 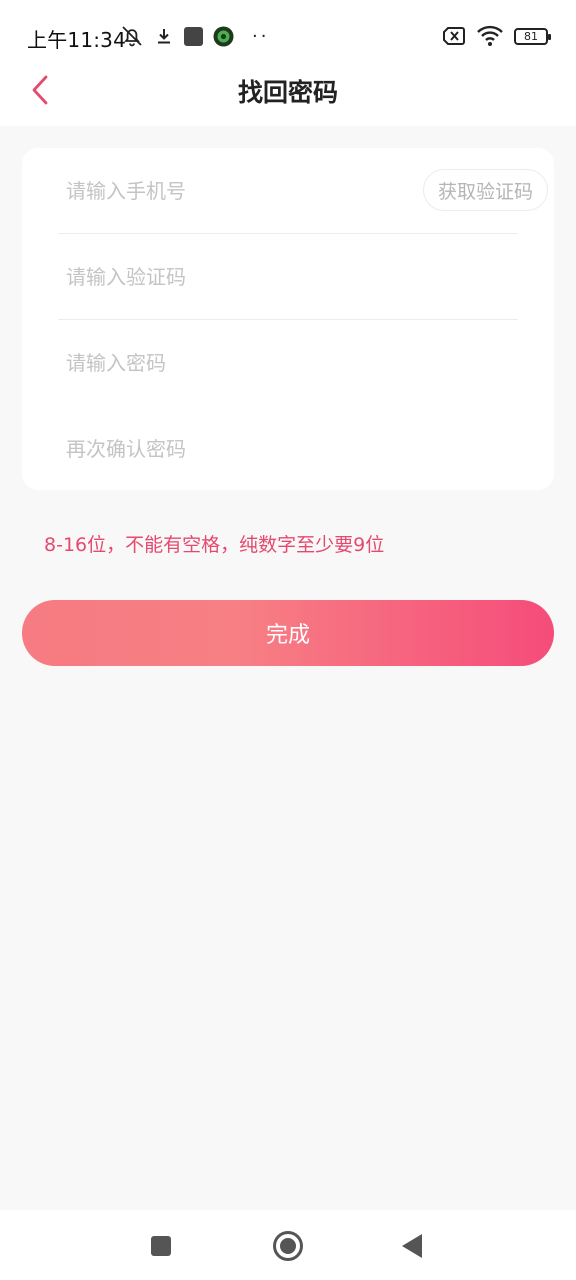 What do you see at coordinates (223, 36) in the screenshot?
I see `app-badge-icon` at bounding box center [223, 36].